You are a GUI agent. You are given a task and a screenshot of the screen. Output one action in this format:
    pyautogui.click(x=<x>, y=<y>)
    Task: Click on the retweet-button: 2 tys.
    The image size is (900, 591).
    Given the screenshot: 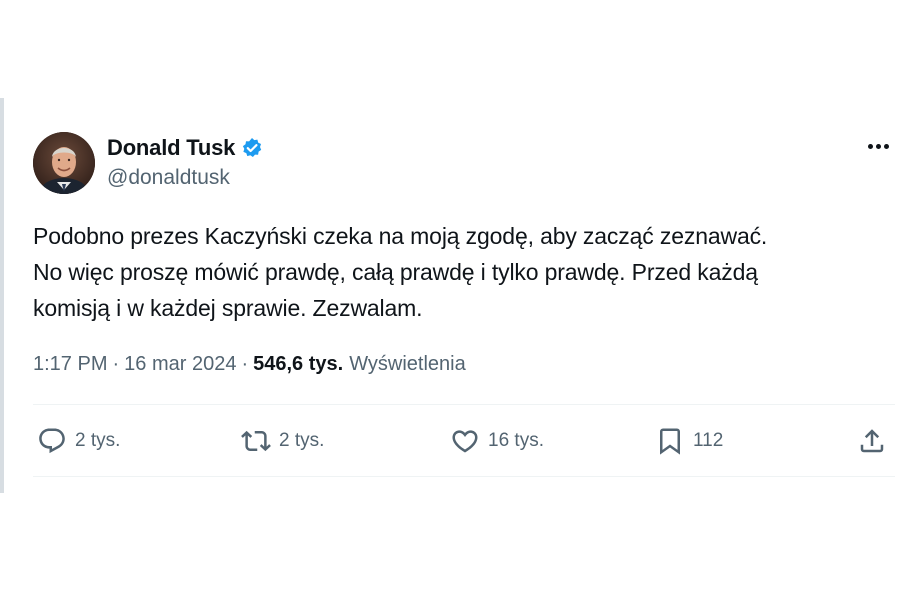 What is the action you would take?
    pyautogui.click(x=282, y=441)
    